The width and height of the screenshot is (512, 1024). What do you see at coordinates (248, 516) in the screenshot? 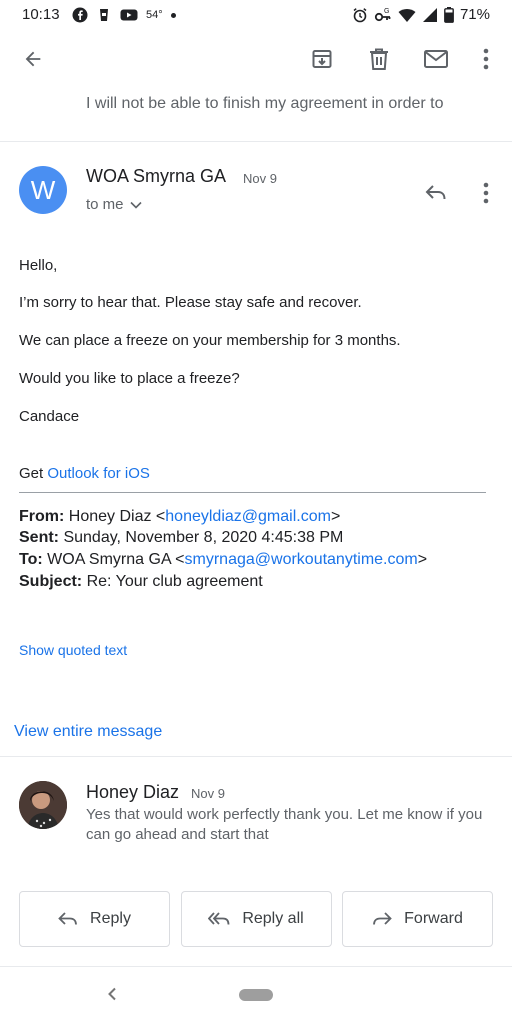
I see `from-email-link: honeyldiaz@gmail.com` at bounding box center [248, 516].